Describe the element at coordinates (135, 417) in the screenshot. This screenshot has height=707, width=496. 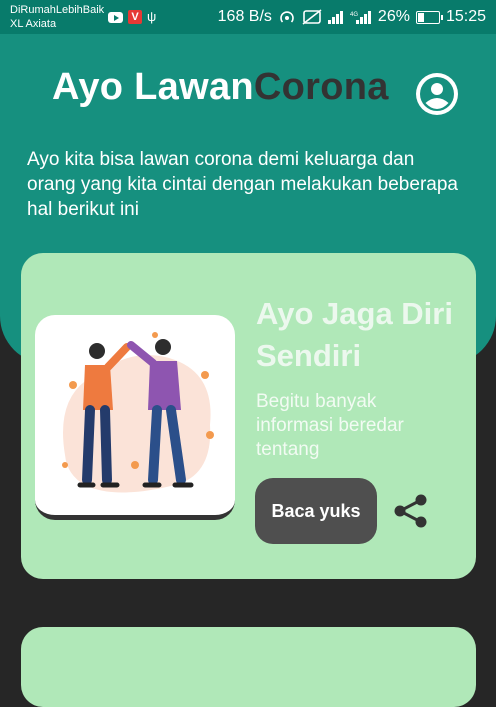
I see `elbow-bump-illustration` at that location.